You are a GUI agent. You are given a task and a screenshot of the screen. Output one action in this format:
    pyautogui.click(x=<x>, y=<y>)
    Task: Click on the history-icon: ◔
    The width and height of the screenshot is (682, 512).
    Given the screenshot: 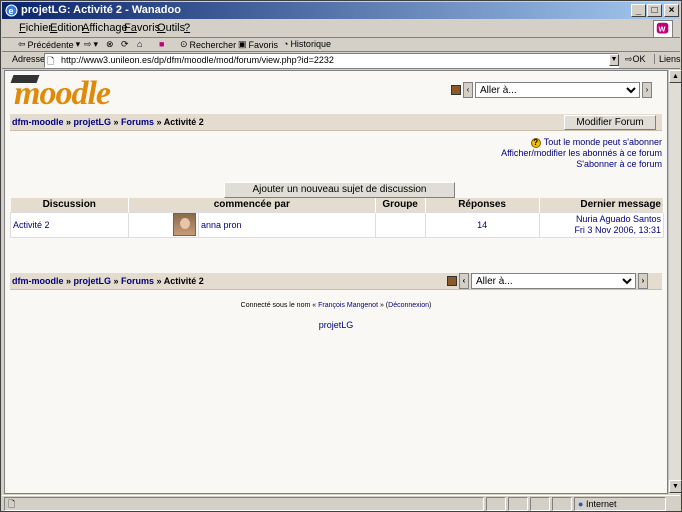 What is the action you would take?
    pyautogui.click(x=286, y=44)
    